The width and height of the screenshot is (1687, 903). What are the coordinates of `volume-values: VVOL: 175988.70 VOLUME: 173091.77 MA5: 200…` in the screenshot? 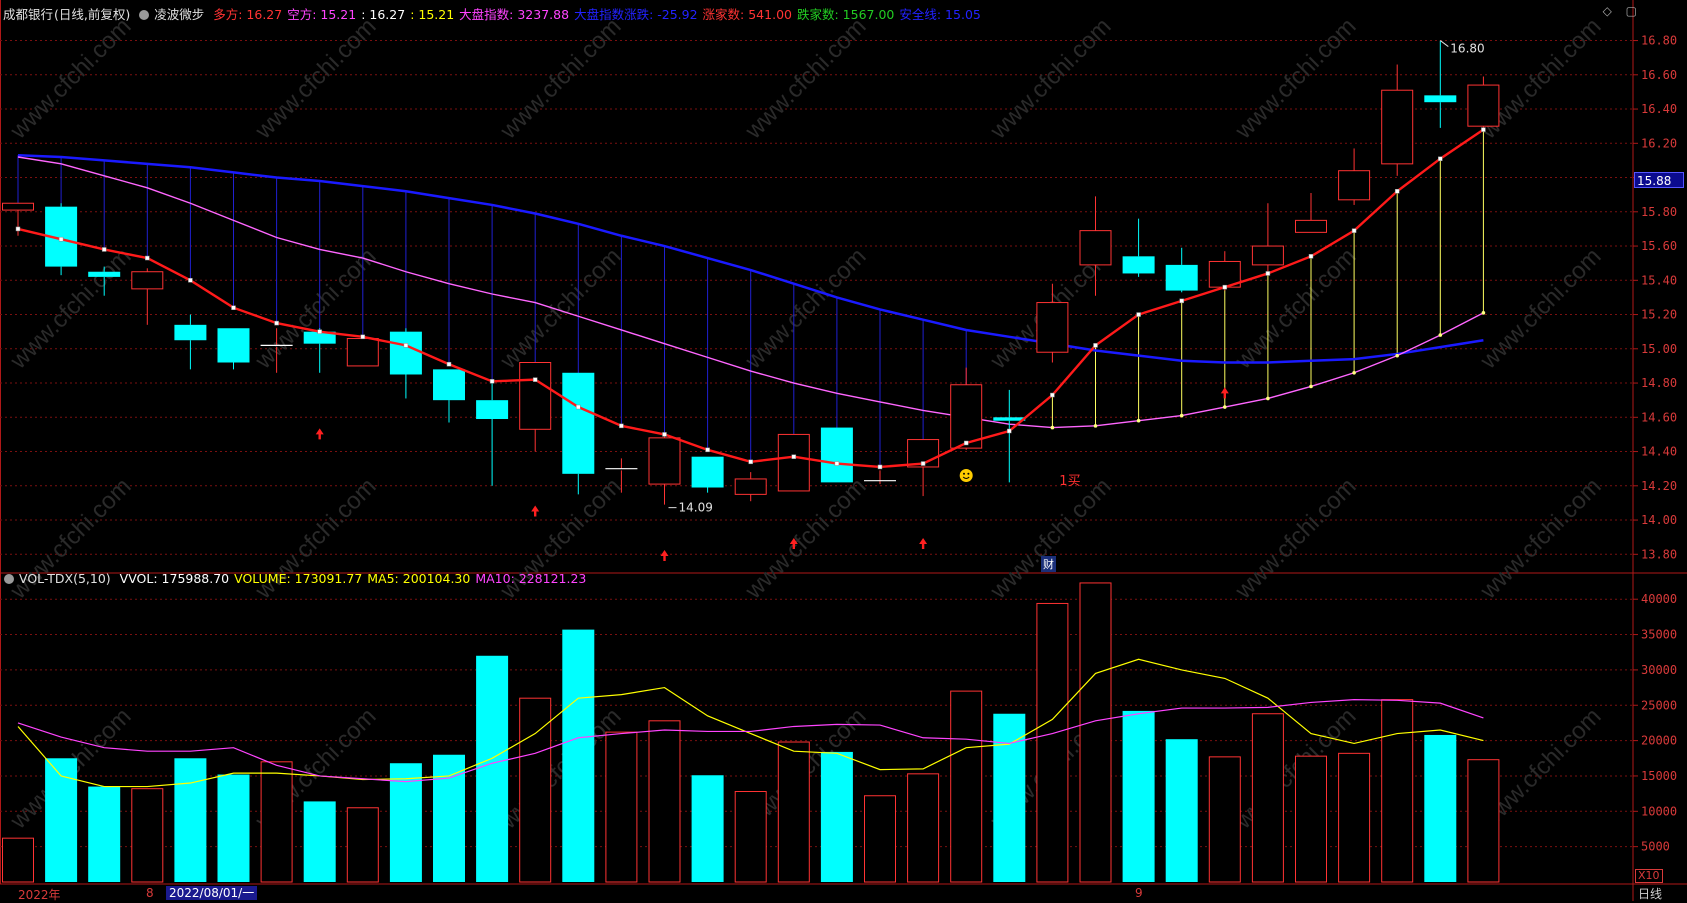 It's located at (356, 578).